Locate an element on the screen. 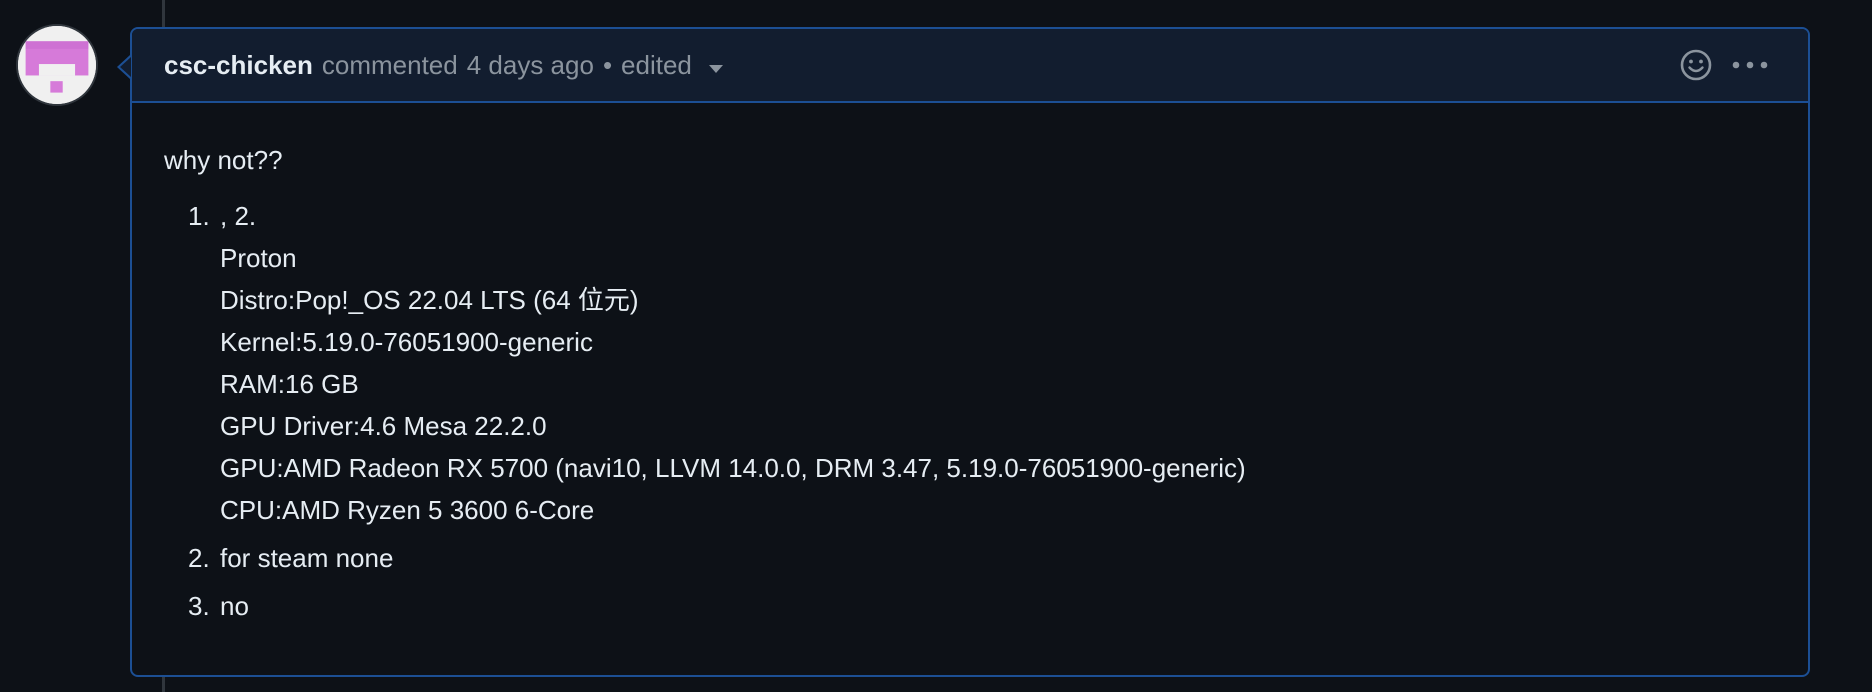 Image resolution: width=1872 pixels, height=692 pixels. smiley-icon is located at coordinates (1696, 65).